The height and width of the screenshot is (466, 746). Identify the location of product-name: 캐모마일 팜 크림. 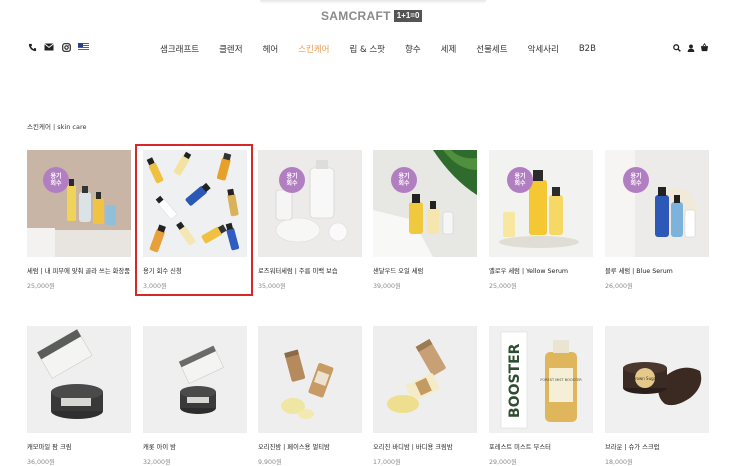
(49, 447).